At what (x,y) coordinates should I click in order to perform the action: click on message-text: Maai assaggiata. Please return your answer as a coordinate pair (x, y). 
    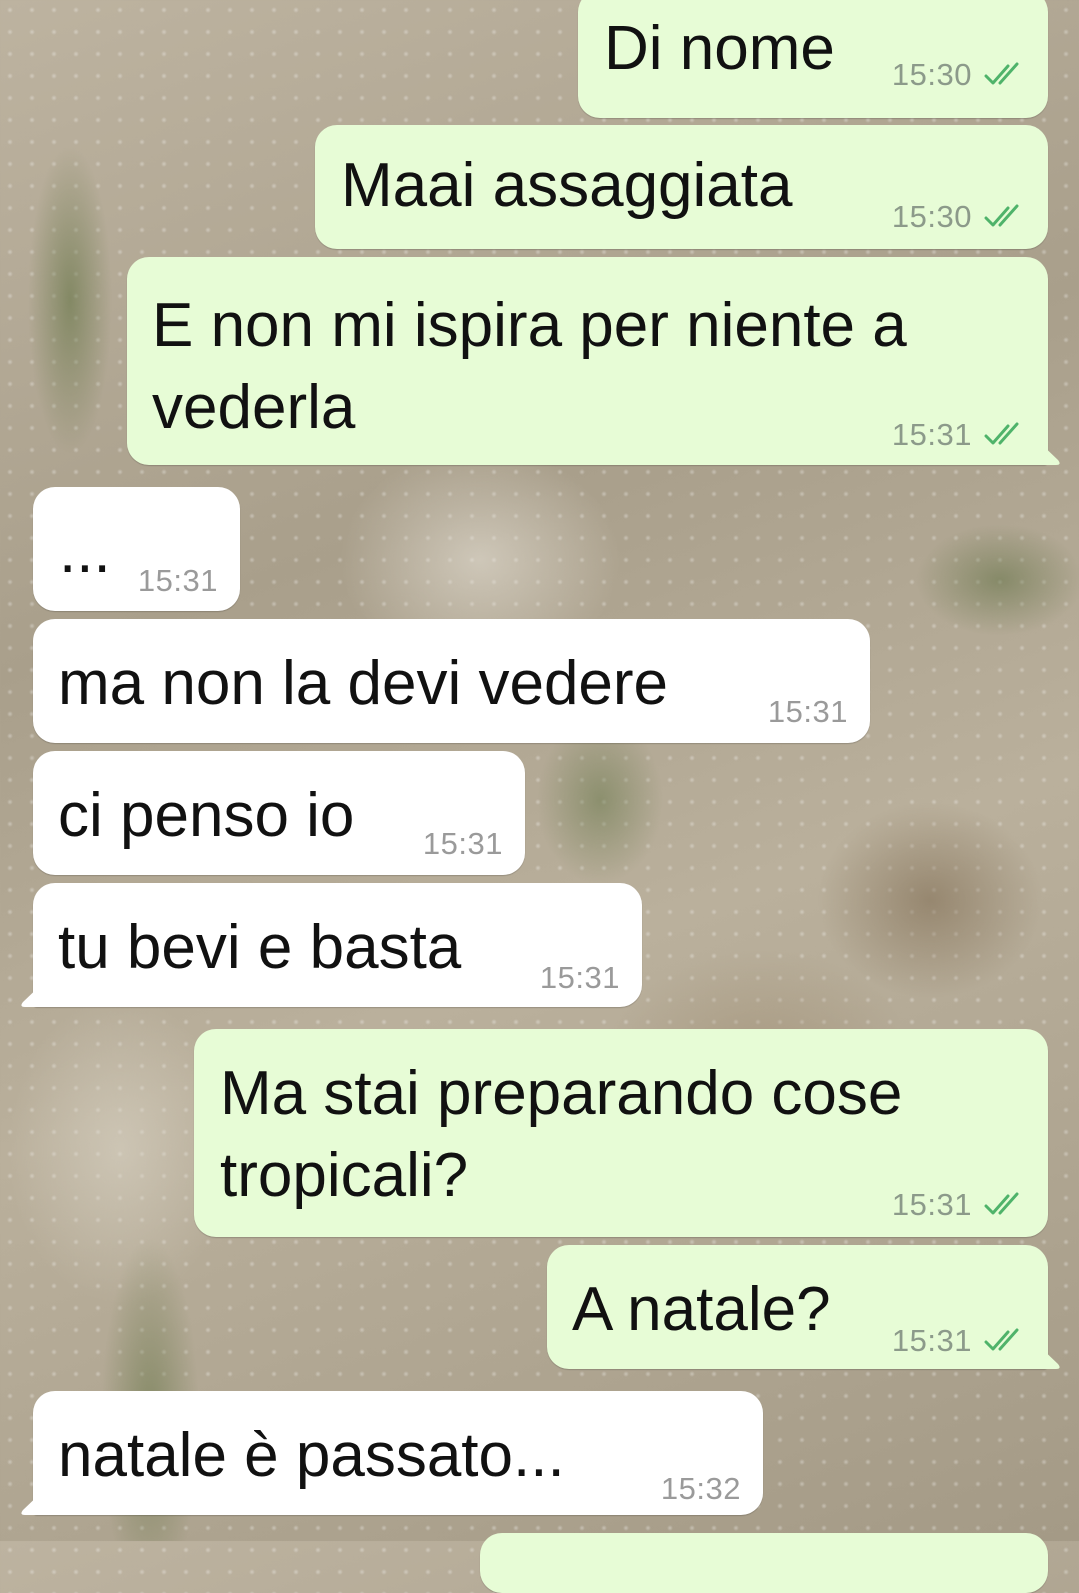
    Looking at the image, I should click on (567, 185).